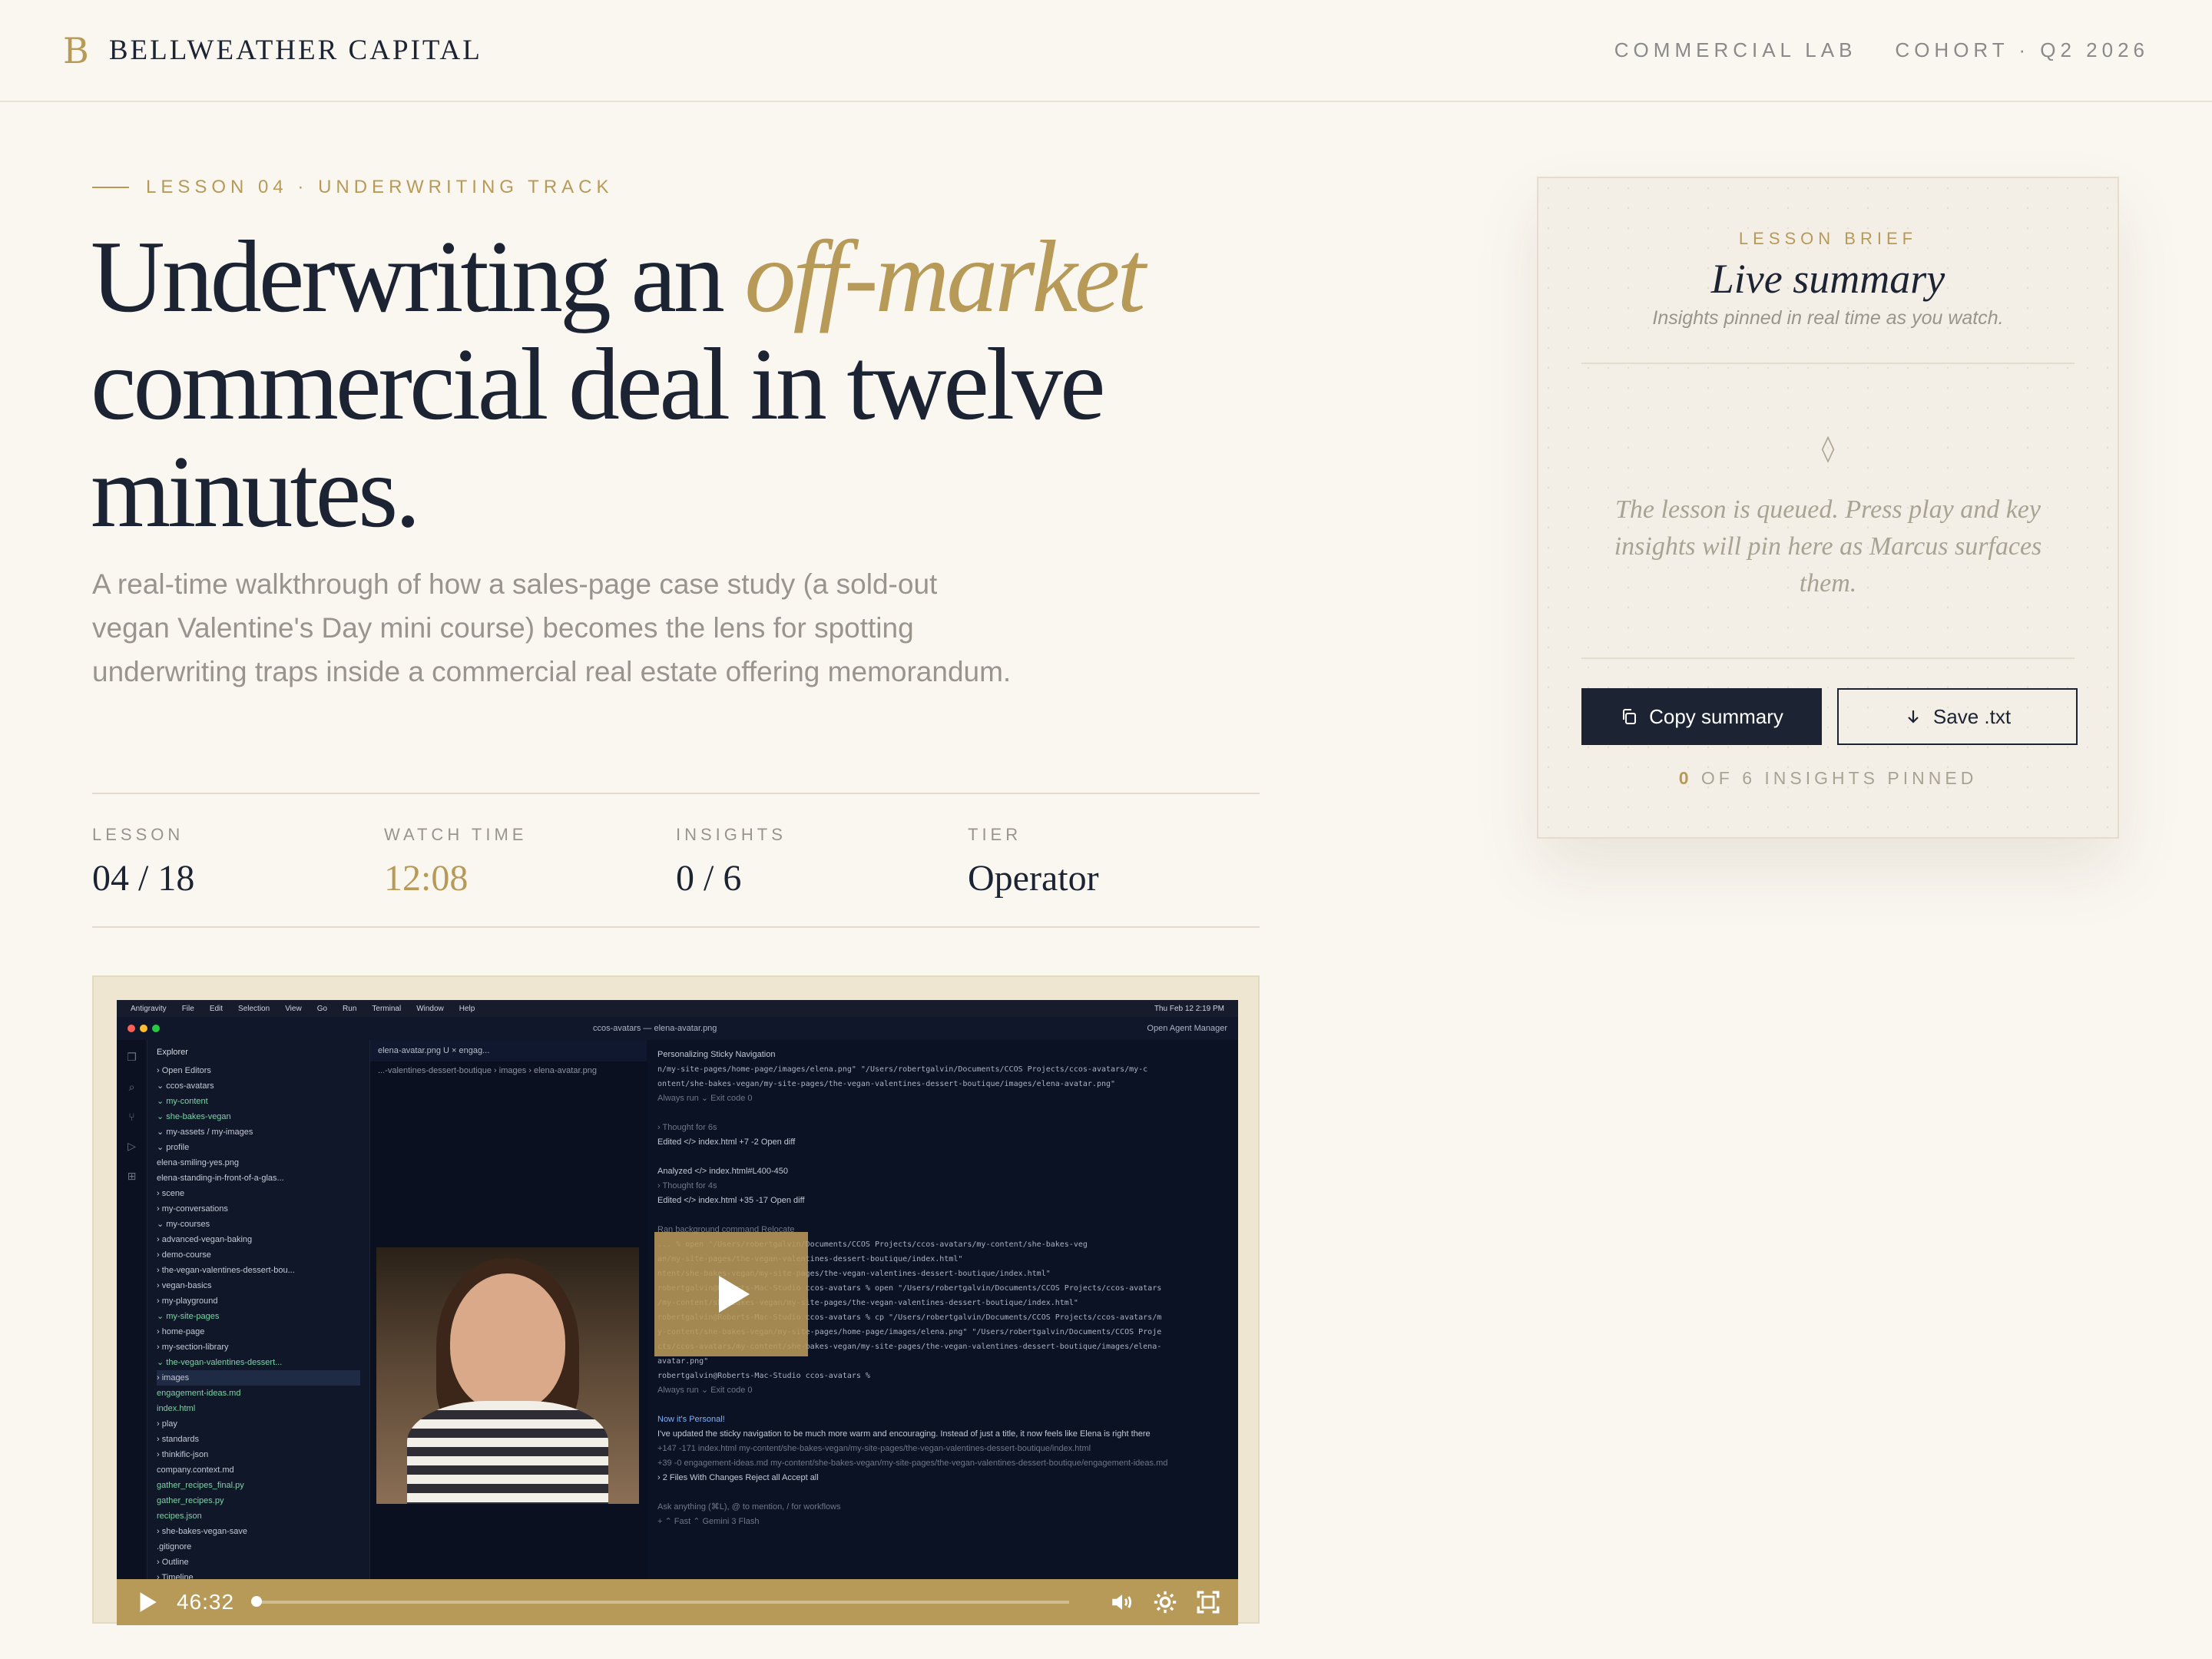 This screenshot has width=2212, height=1659. Describe the element at coordinates (172, 1052) in the screenshot. I see `explorer-title: Explorer` at that location.